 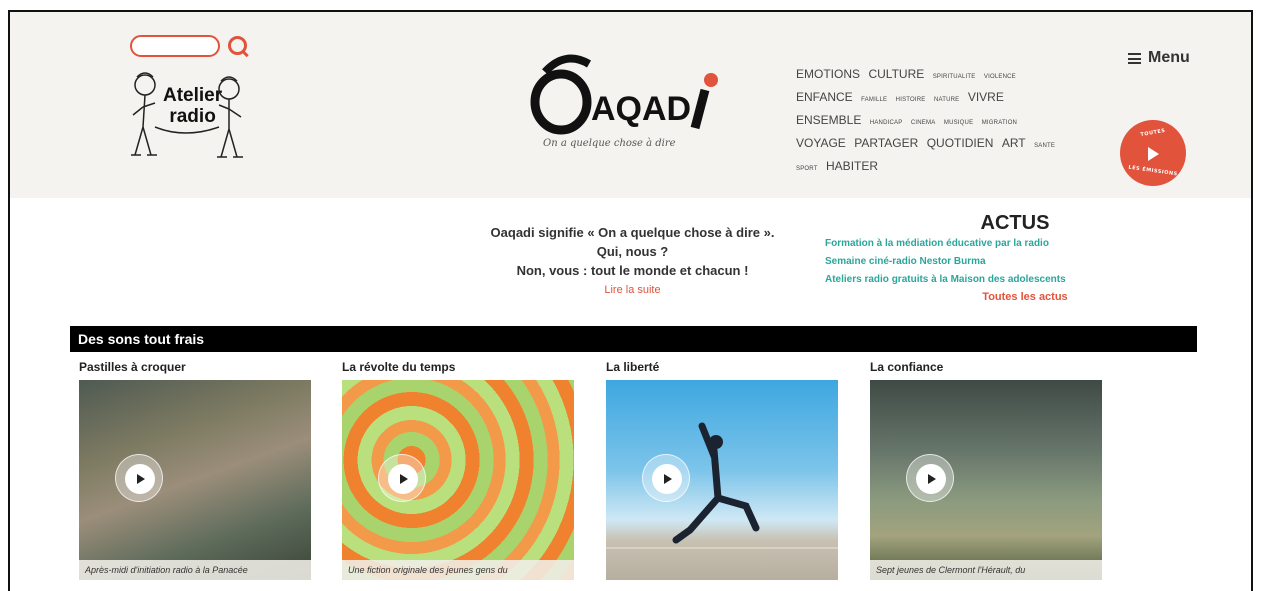 What do you see at coordinates (975, 262) in the screenshot?
I see `news-item: Semaine ciné-radio Nestor Burma` at bounding box center [975, 262].